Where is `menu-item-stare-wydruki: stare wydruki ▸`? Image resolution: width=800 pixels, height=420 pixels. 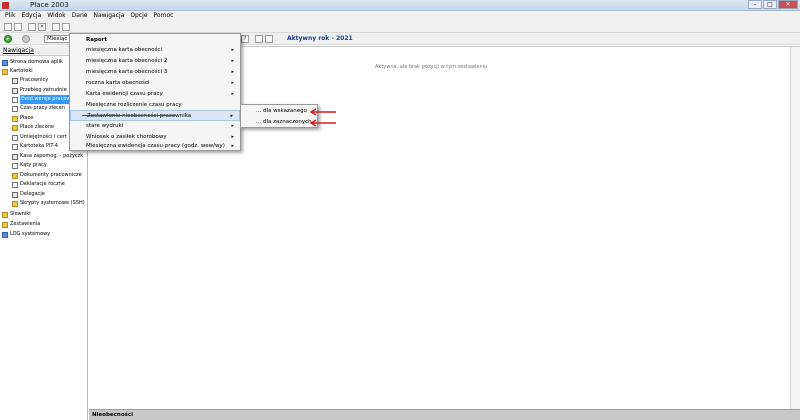
menu-item-stare-wydruki: stare wydruki ▸ is located at coordinates (155, 126).